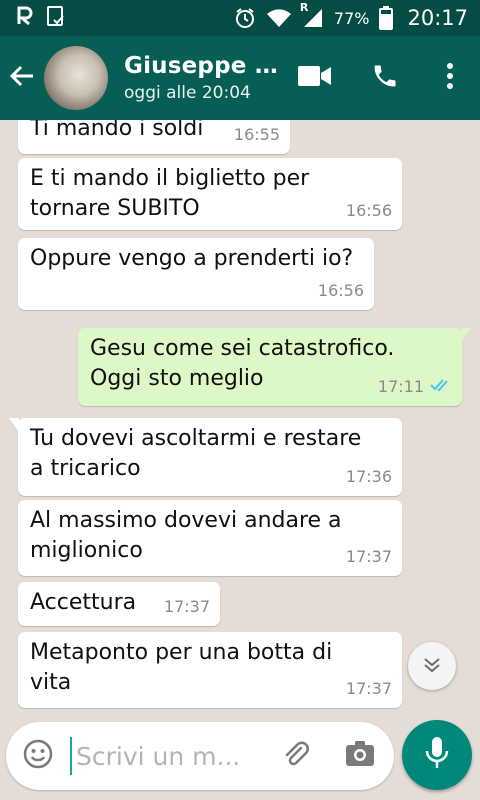 This screenshot has height=800, width=480. What do you see at coordinates (245, 18) in the screenshot?
I see `alarm-icon` at bounding box center [245, 18].